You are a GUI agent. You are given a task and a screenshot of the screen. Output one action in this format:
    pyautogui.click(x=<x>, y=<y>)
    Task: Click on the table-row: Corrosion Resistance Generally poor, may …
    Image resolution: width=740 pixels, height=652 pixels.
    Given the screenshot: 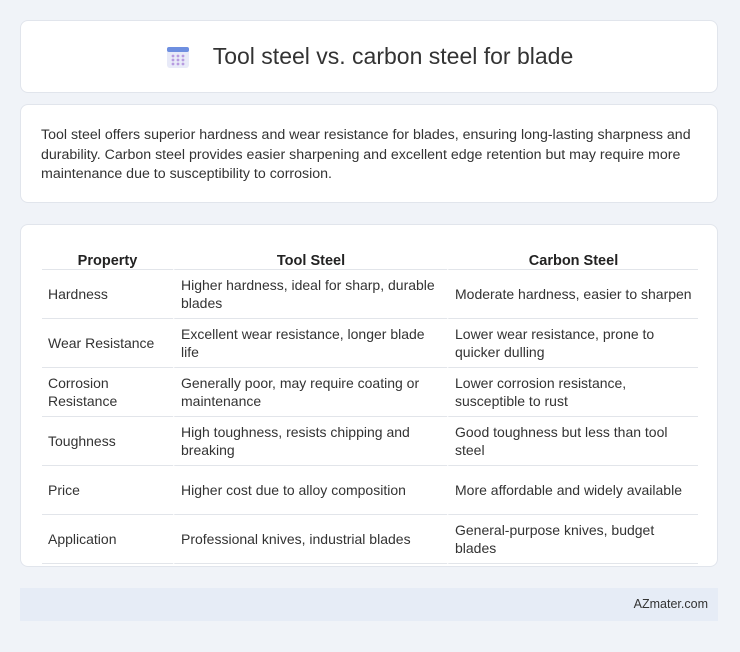 What is the action you would take?
    pyautogui.click(x=370, y=392)
    